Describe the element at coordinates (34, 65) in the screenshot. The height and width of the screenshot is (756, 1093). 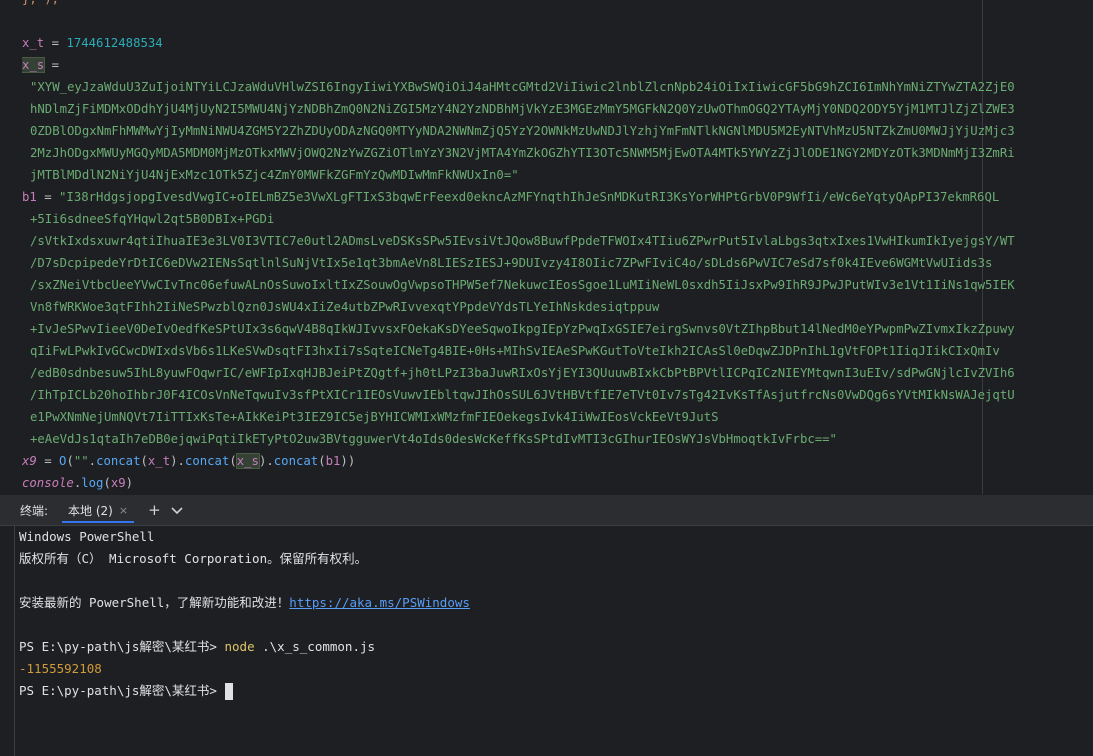
I see `var-x_s: x_s` at that location.